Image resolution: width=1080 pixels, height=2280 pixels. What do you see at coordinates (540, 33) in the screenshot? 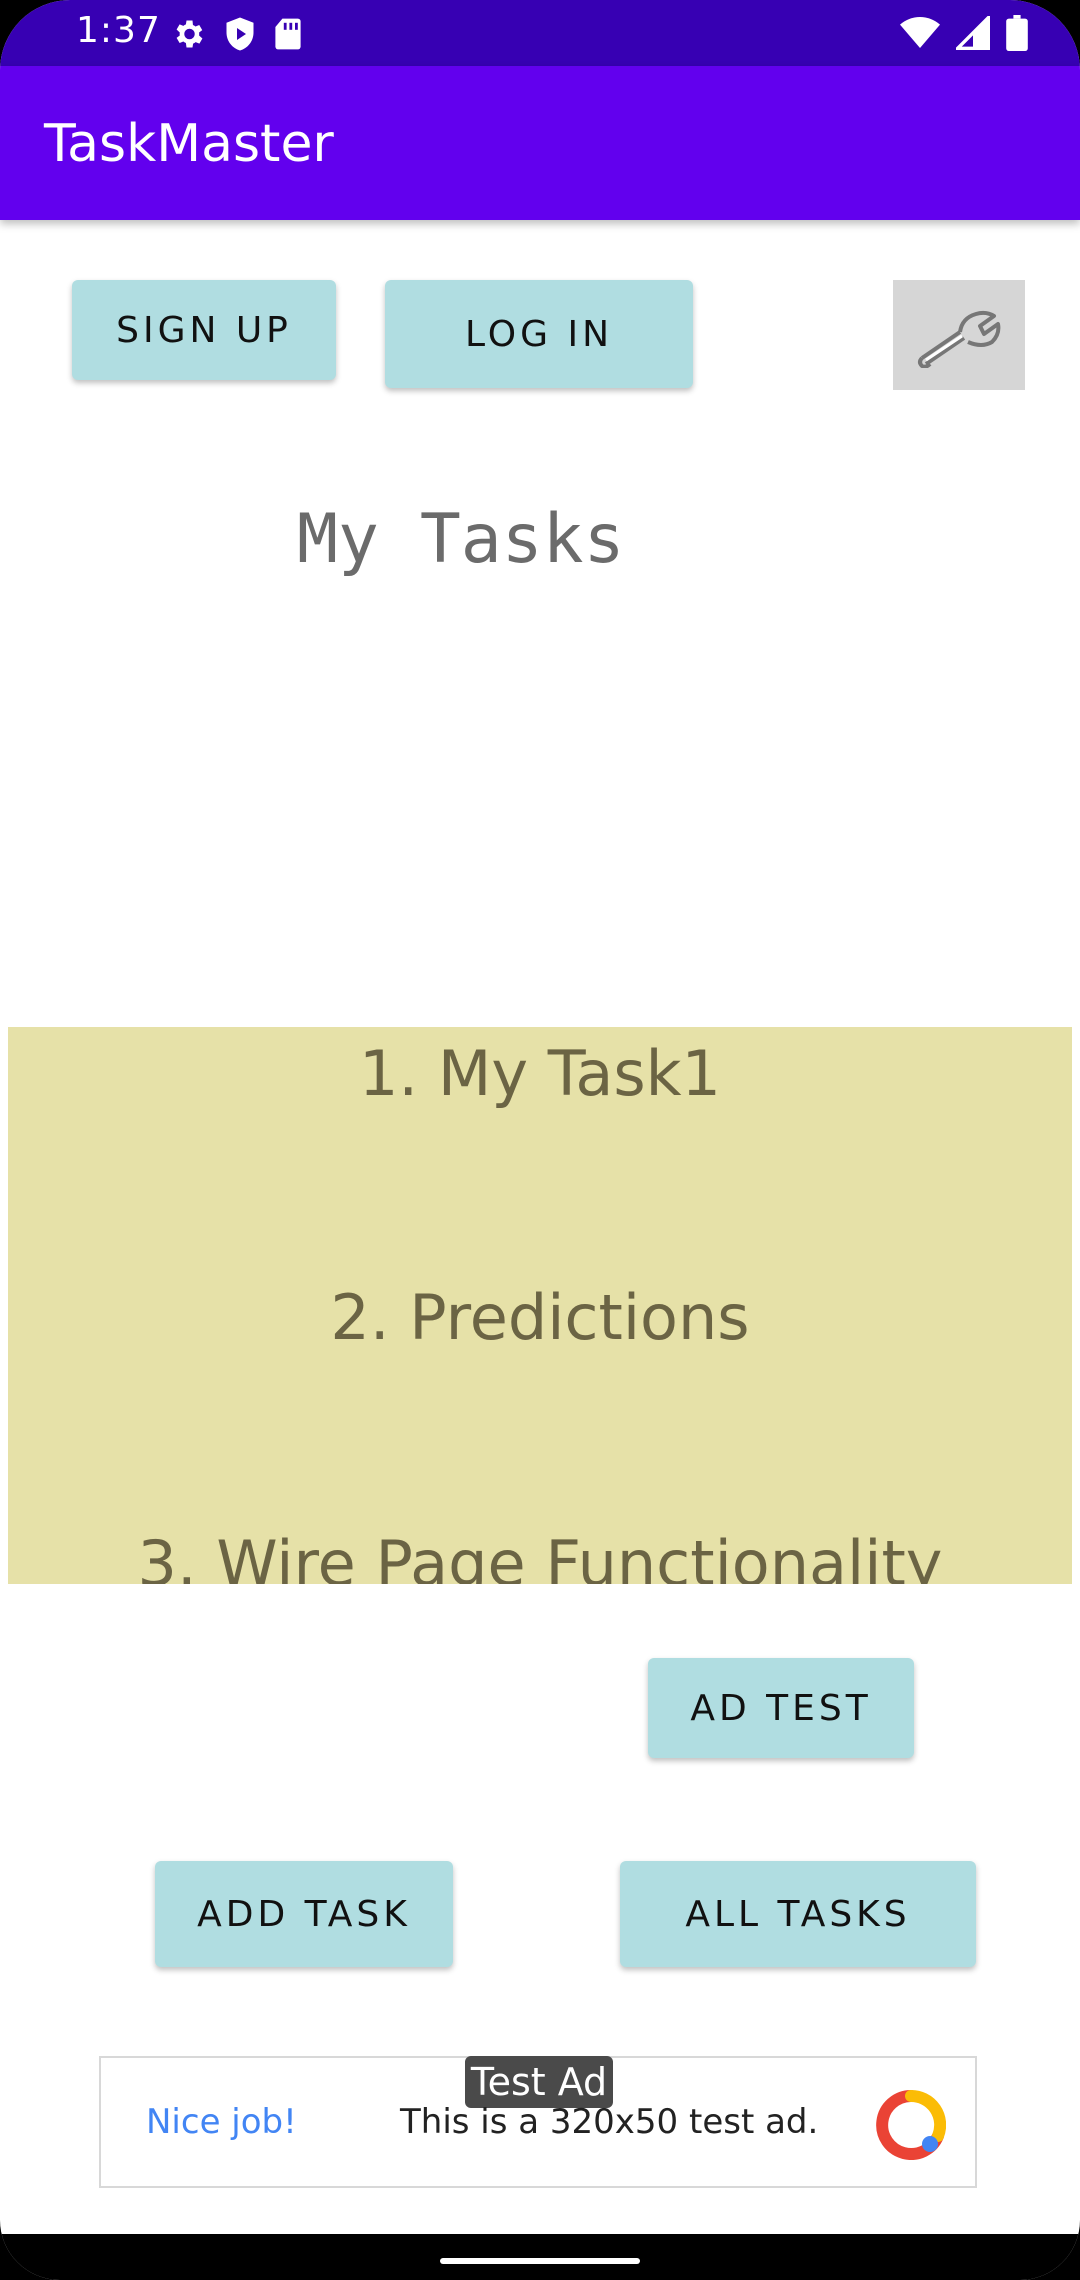
I see `status-bar: 1:37` at bounding box center [540, 33].